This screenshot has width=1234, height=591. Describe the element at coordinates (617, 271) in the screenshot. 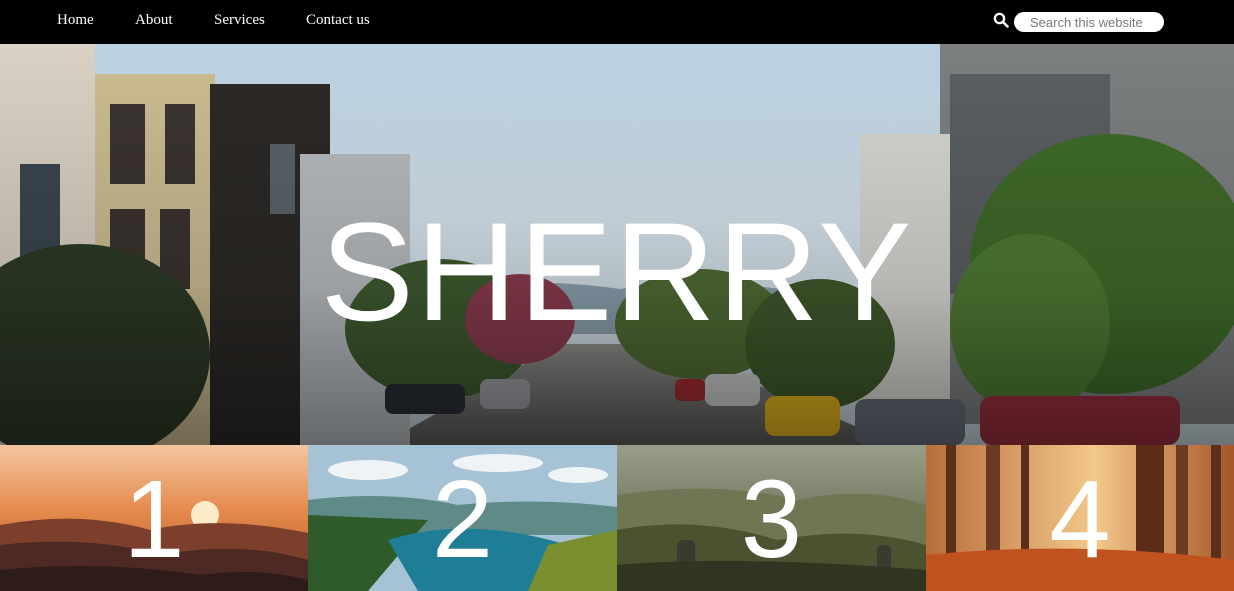

I see `hero-title: SHERRY` at that location.